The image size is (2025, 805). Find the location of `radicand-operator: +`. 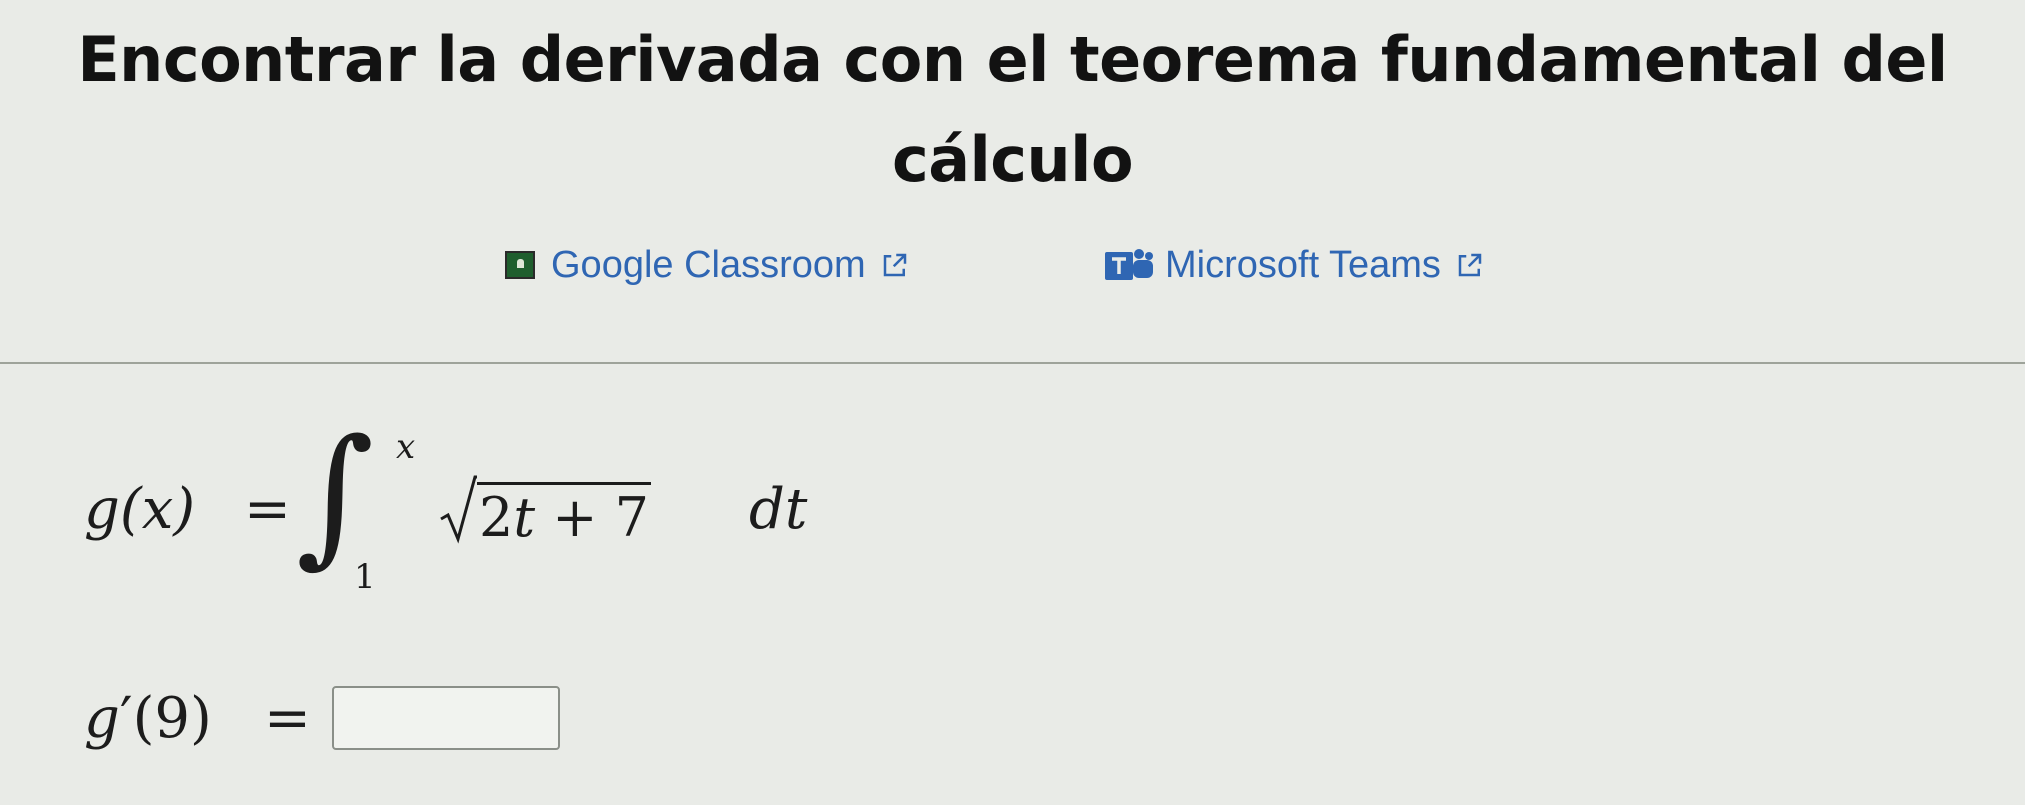

radicand-operator: + is located at coordinates (575, 517).